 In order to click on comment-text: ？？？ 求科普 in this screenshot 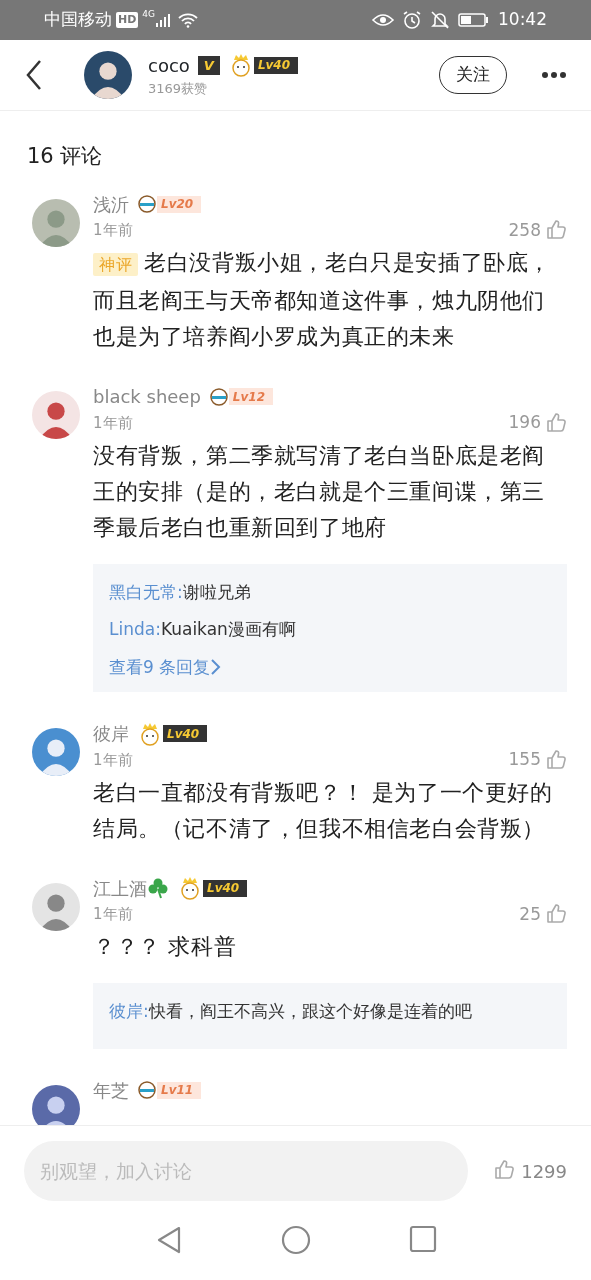, I will do `click(165, 947)`.